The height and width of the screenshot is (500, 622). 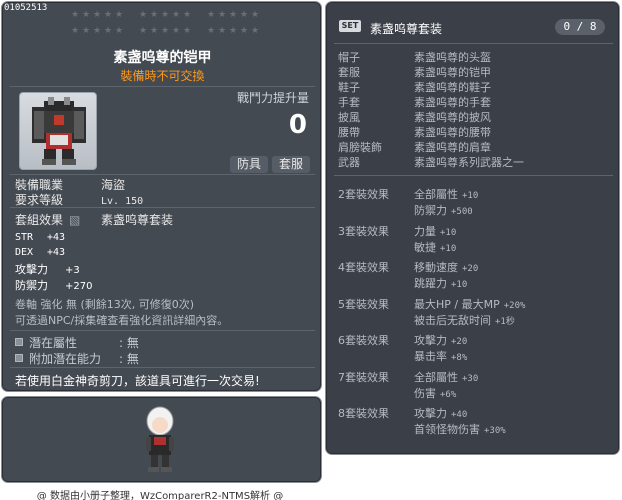 What do you see at coordinates (40, 236) in the screenshot?
I see `stat-str: STR +43` at bounding box center [40, 236].